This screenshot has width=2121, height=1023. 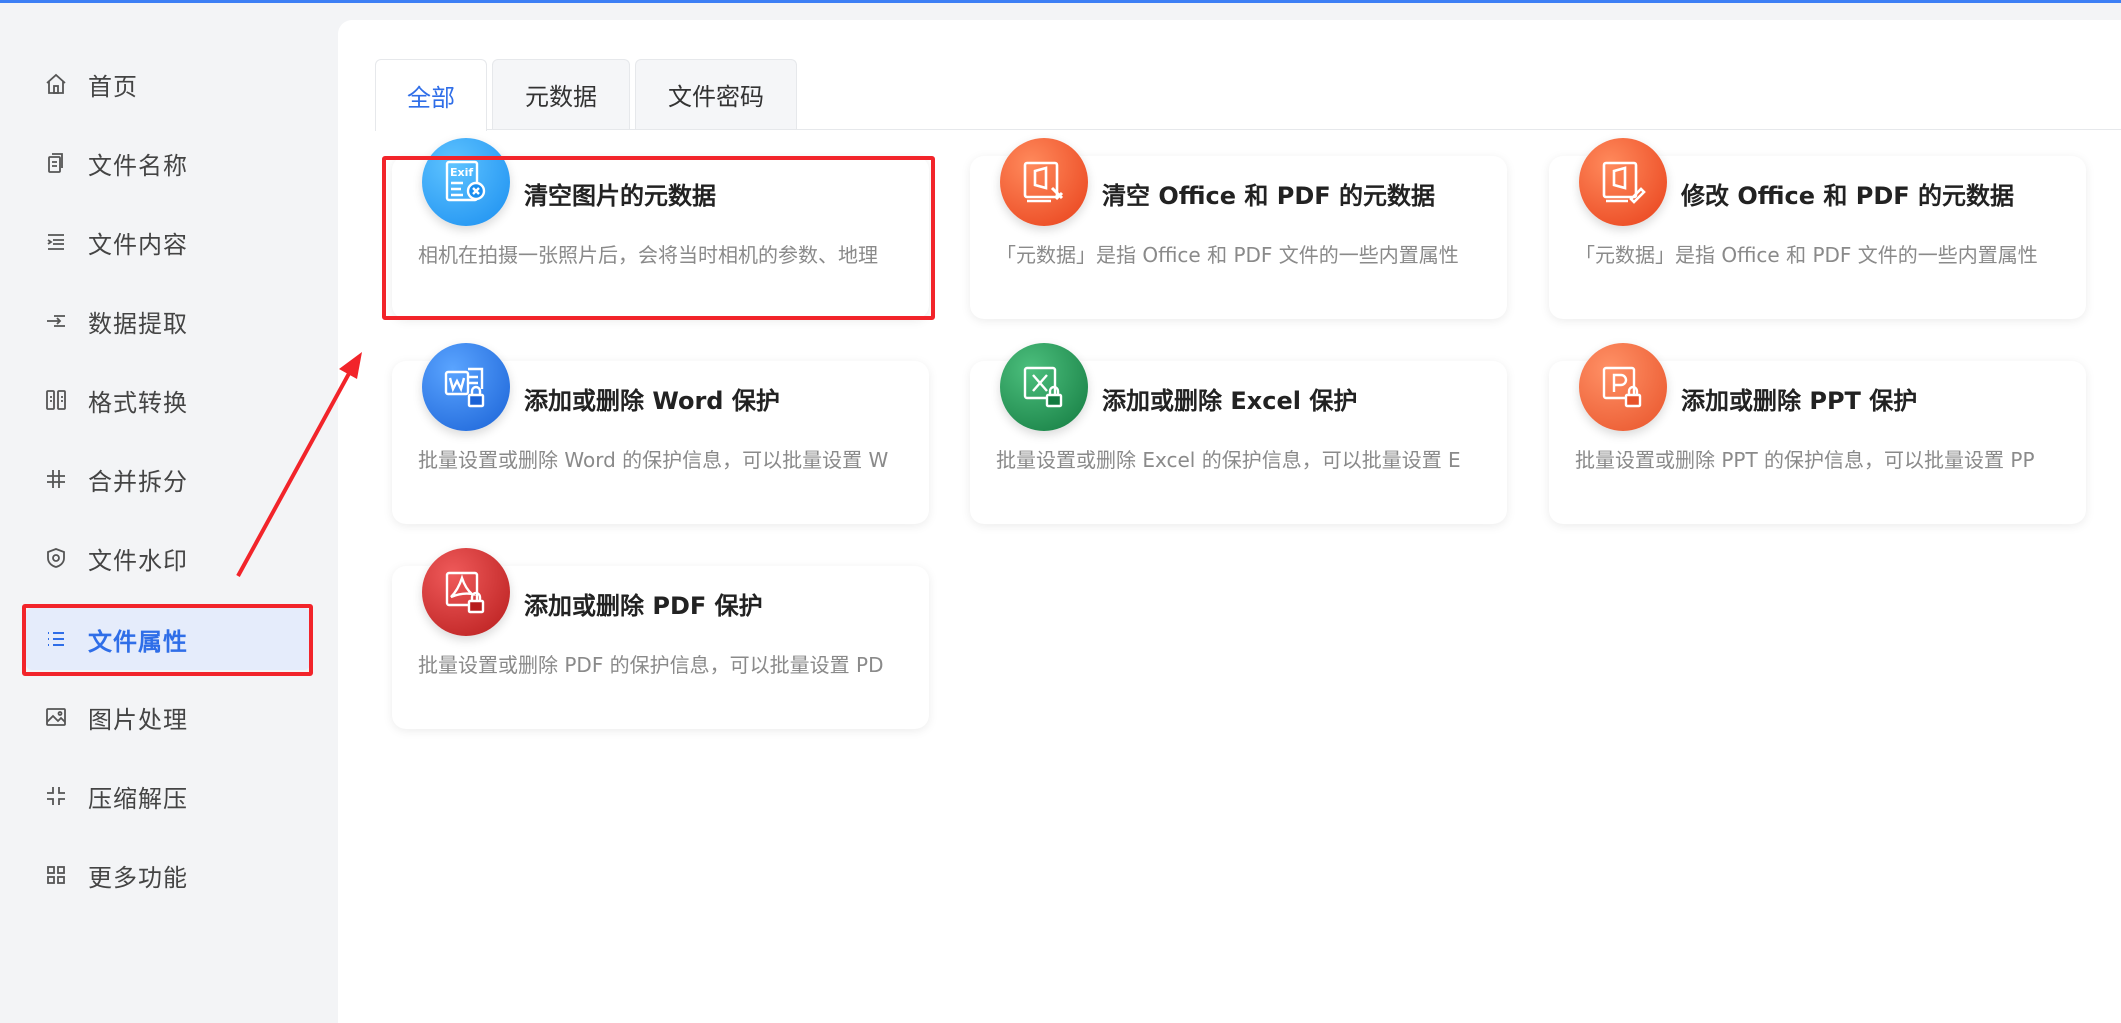 I want to click on home-icon, so click(x=56, y=84).